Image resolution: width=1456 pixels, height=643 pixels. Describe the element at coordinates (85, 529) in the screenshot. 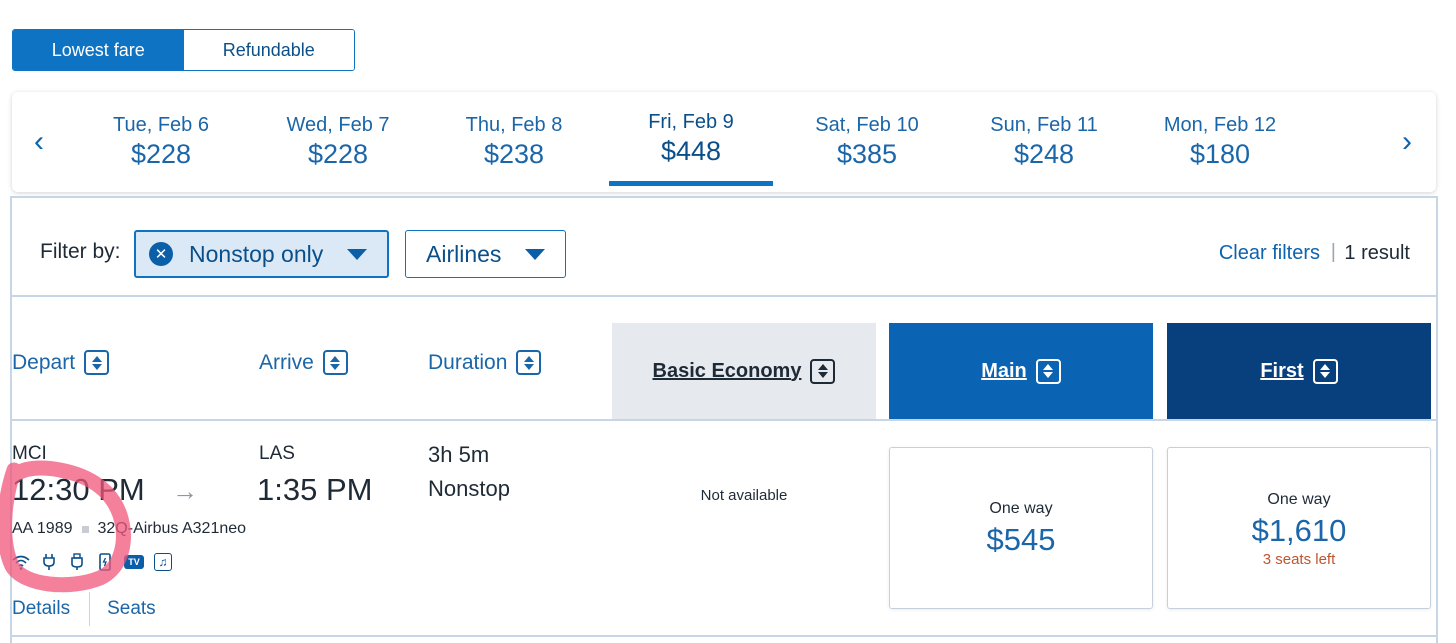

I see `separator-dot` at that location.